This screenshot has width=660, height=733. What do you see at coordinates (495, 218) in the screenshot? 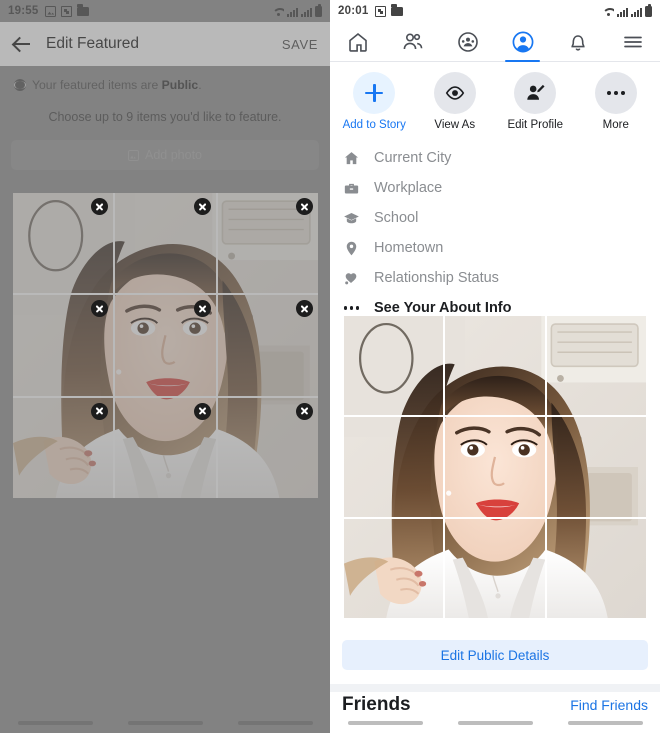
I see `info-row-school: School` at bounding box center [495, 218].